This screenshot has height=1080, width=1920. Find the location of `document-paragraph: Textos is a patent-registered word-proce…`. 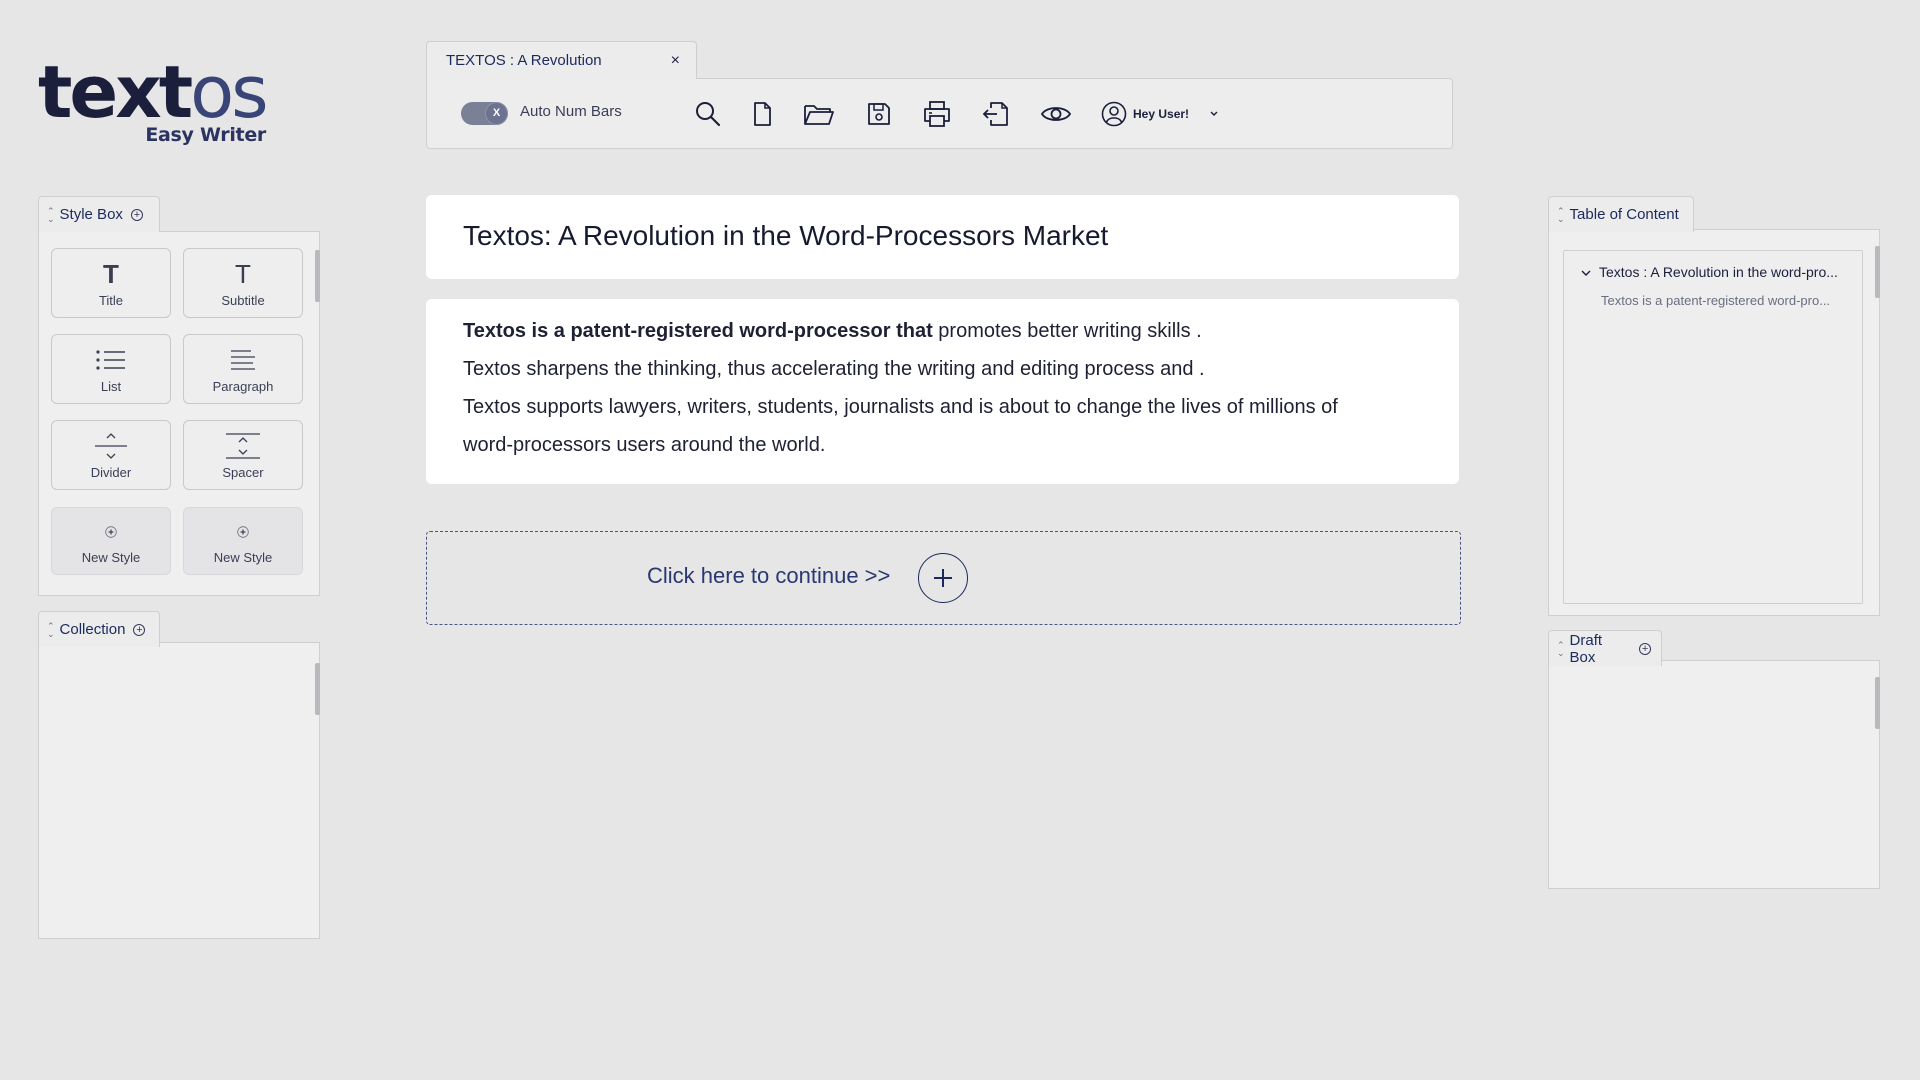

document-paragraph: Textos is a patent-registered word-proce… is located at coordinates (941, 388).